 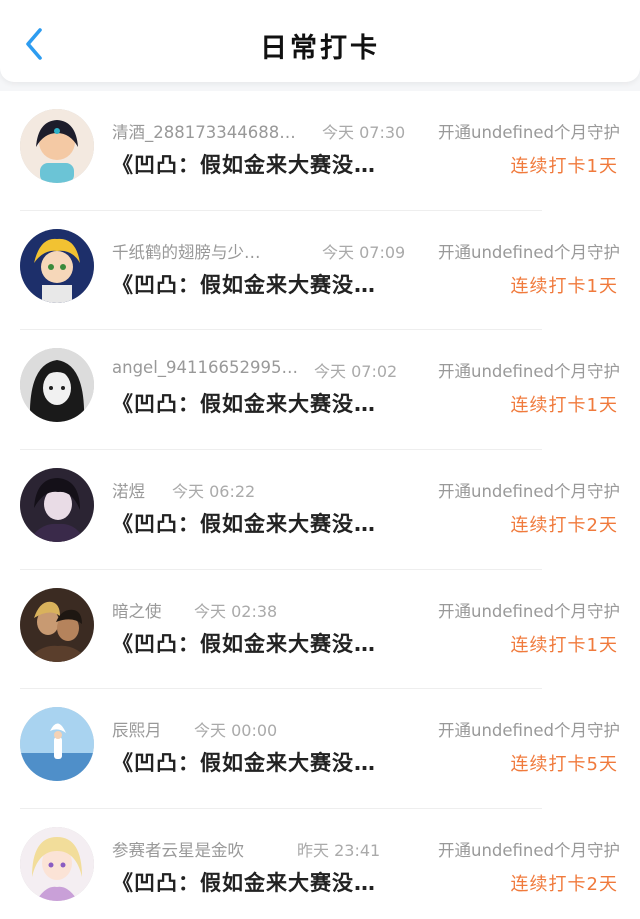 What do you see at coordinates (236, 611) in the screenshot?
I see `timestamp: 今天 02:38` at bounding box center [236, 611].